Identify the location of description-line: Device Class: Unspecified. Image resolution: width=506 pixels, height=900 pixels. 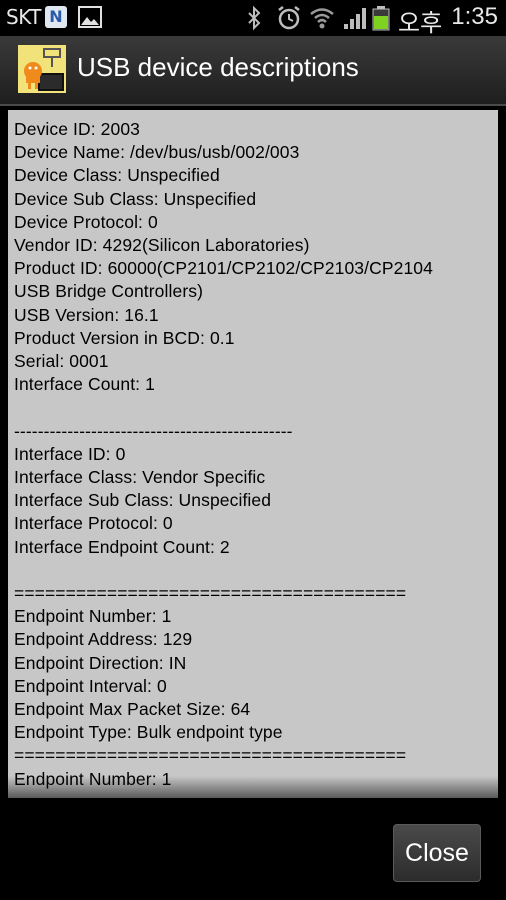
(117, 175).